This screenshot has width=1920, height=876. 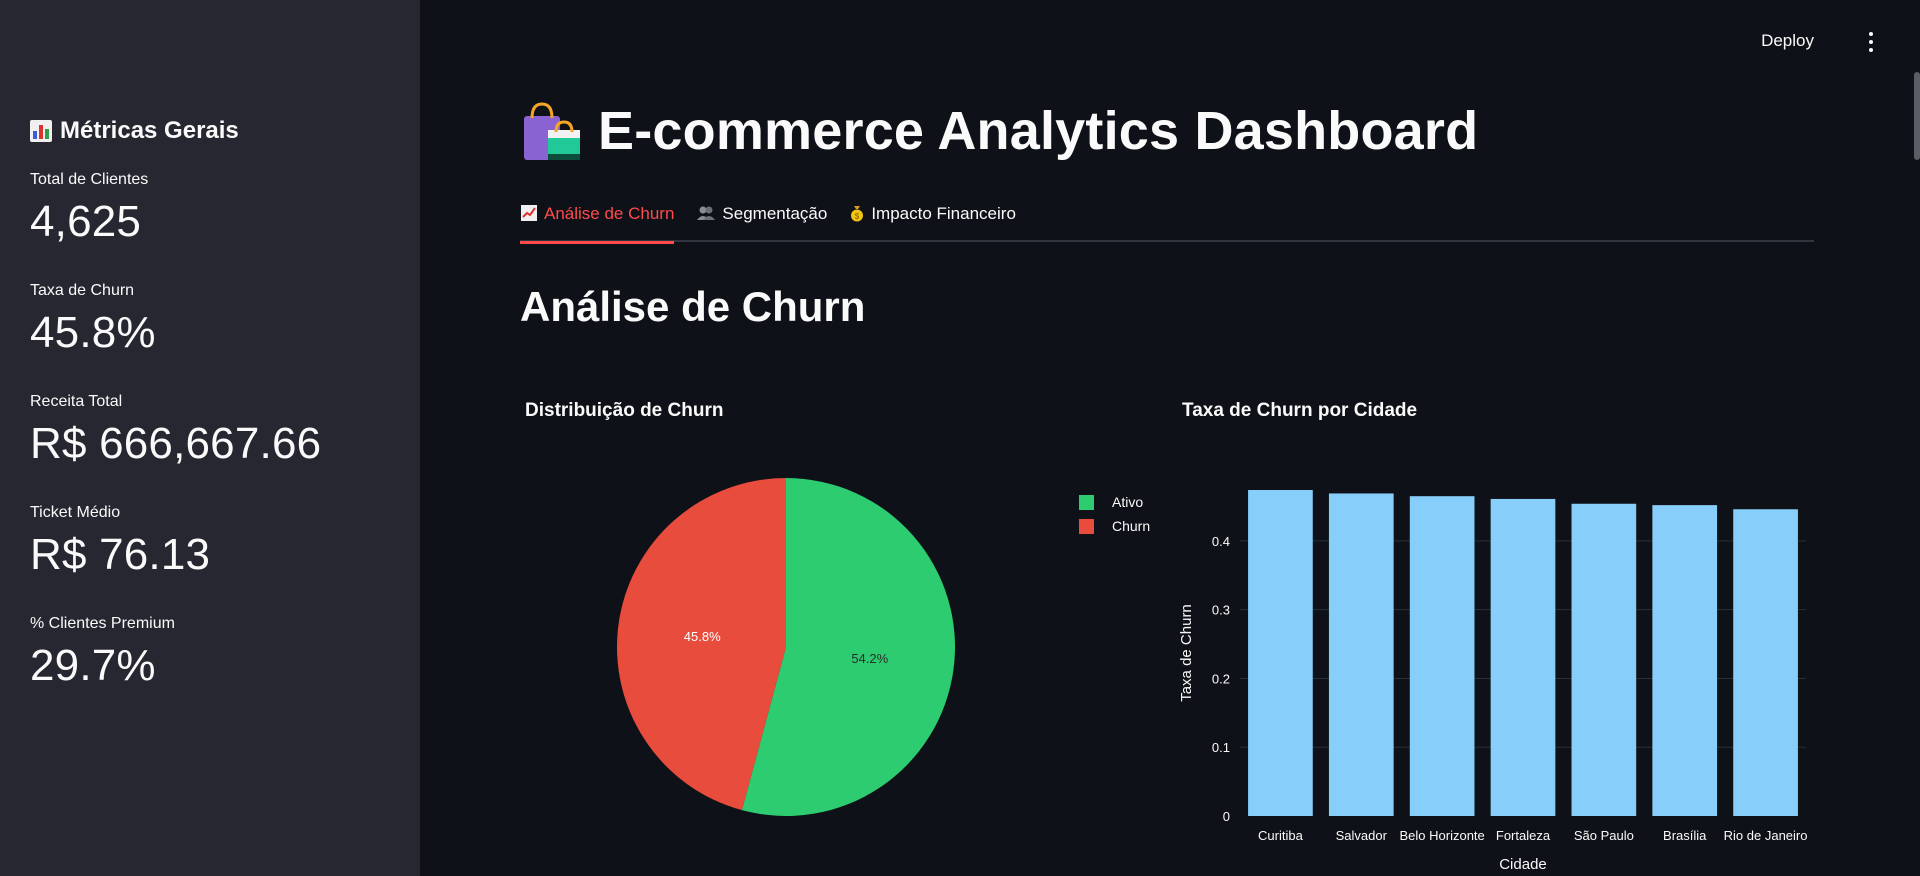 I want to click on y-tick-label: 0.3, so click(x=1221, y=610).